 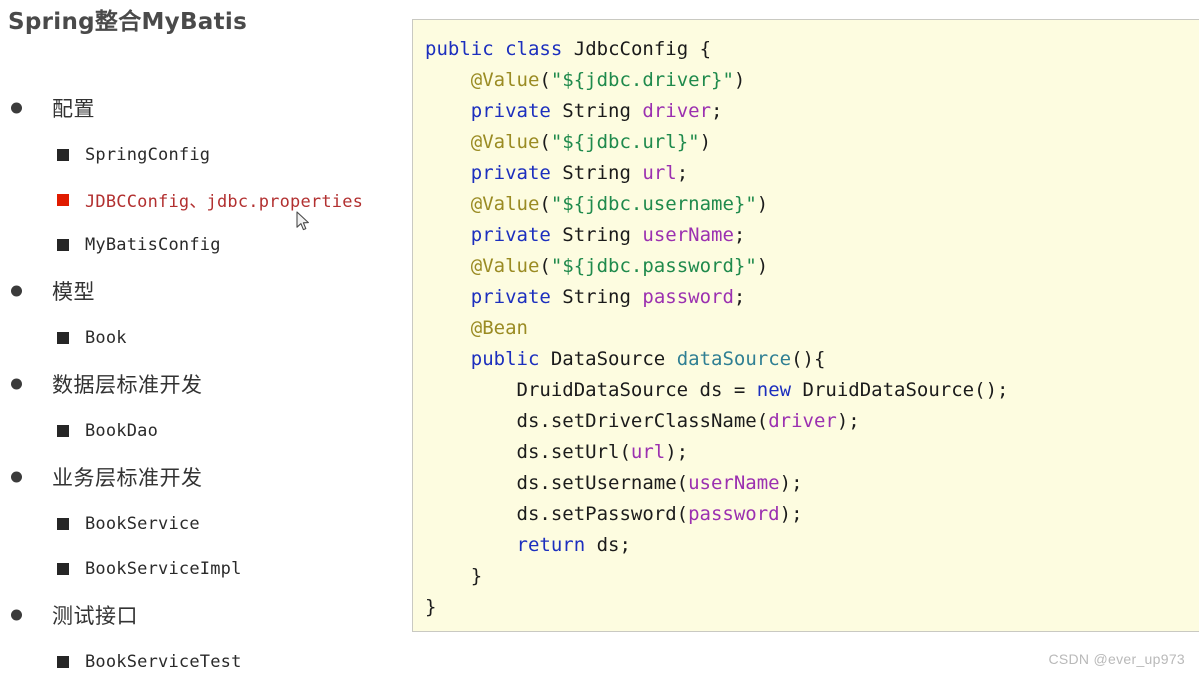 I want to click on code-token: JdbcConfig, so click(x=631, y=49).